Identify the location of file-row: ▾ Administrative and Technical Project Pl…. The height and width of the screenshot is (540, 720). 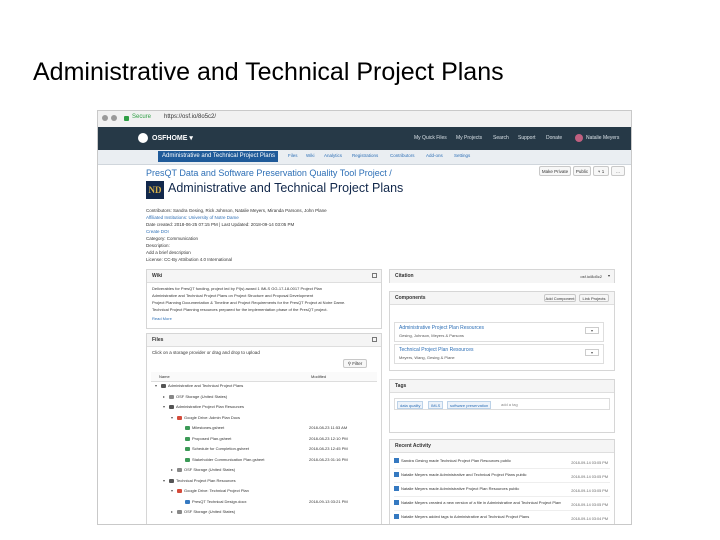
(261, 386).